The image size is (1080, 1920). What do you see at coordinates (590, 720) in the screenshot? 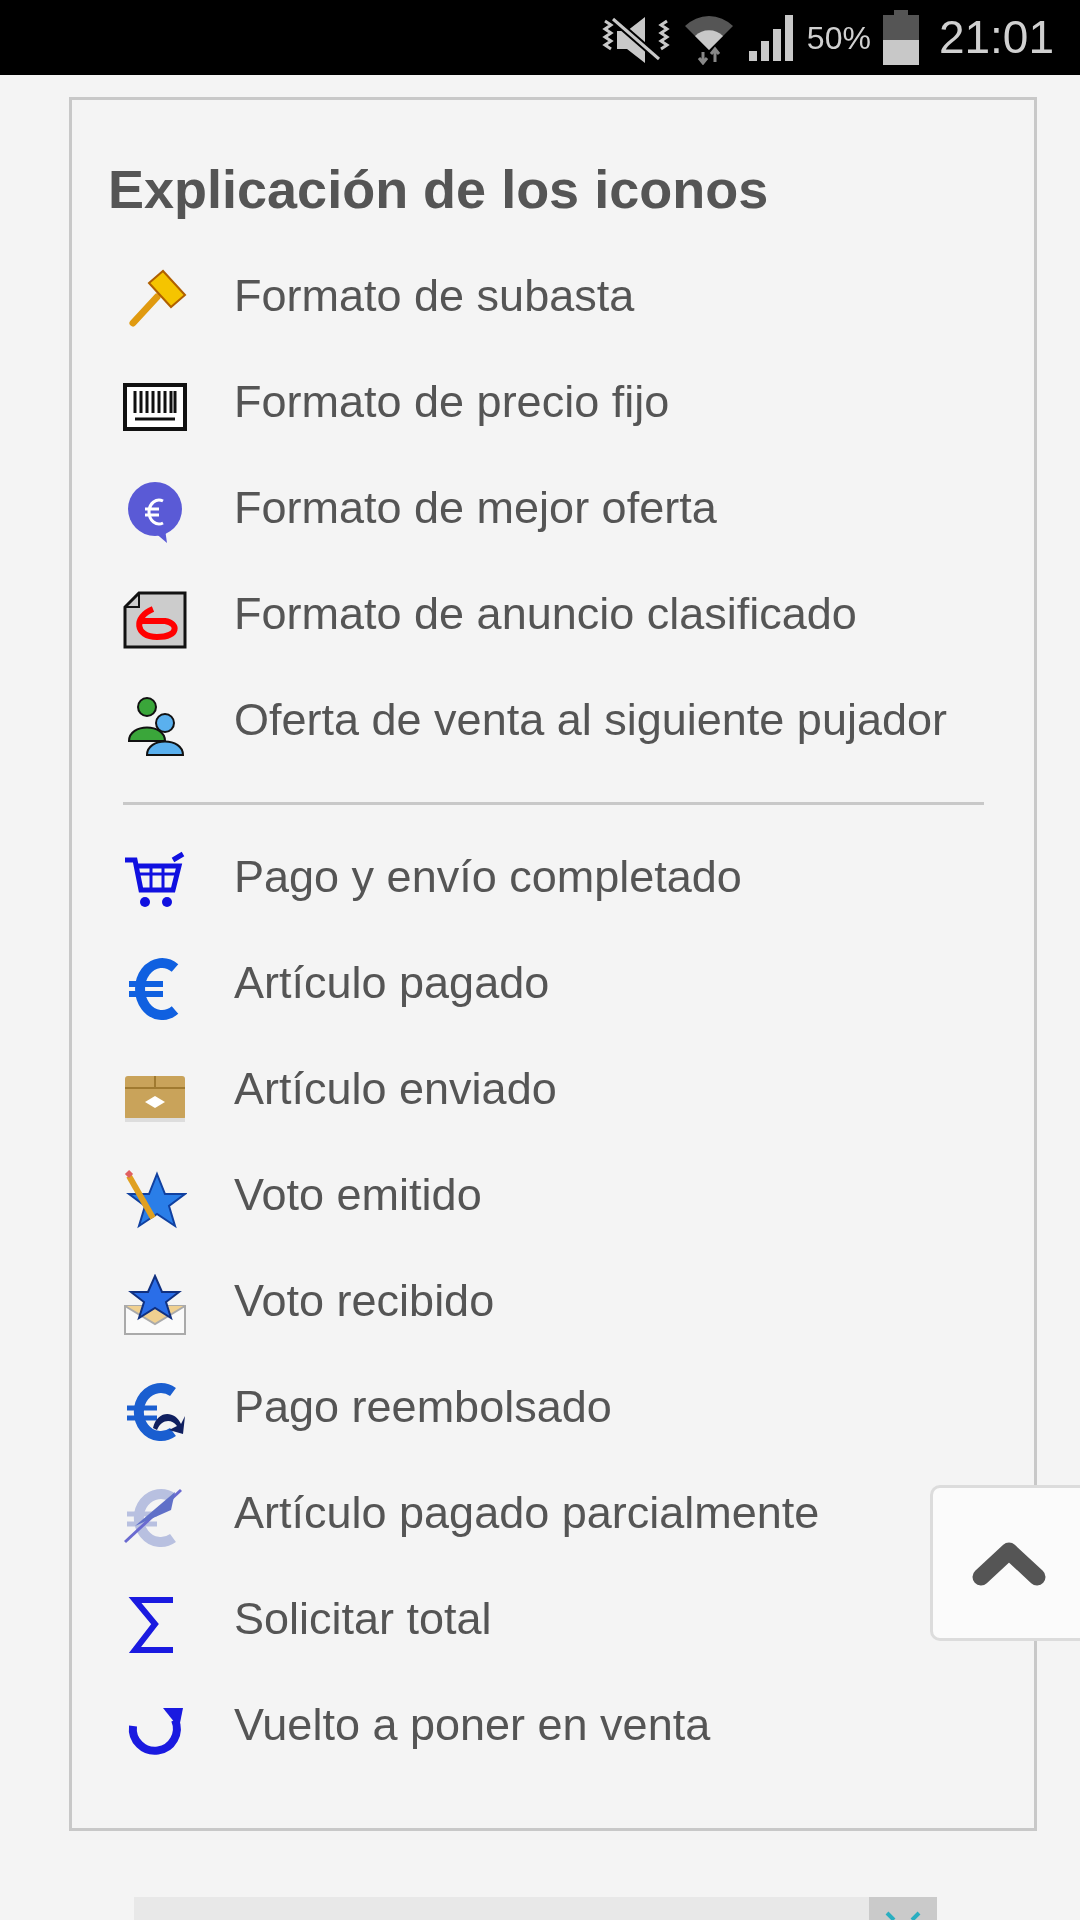
I see `legend-label: Oferta de venta al siguiente pujador` at bounding box center [590, 720].